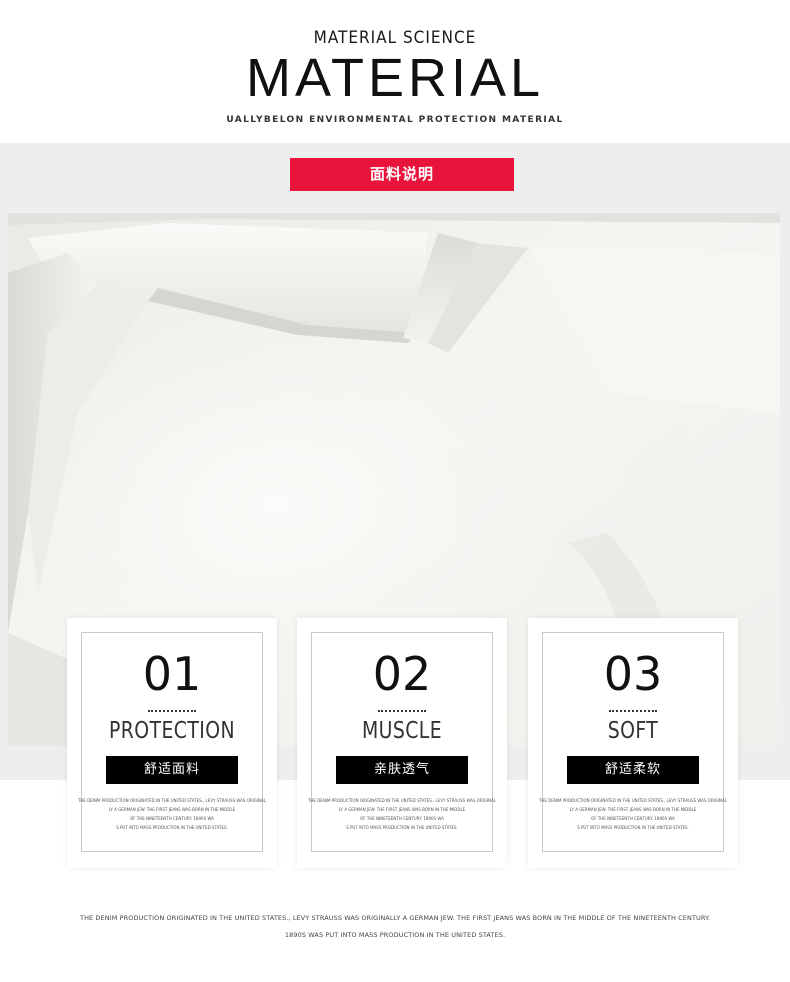  Describe the element at coordinates (402, 174) in the screenshot. I see `section-banner: 面料说明` at that location.